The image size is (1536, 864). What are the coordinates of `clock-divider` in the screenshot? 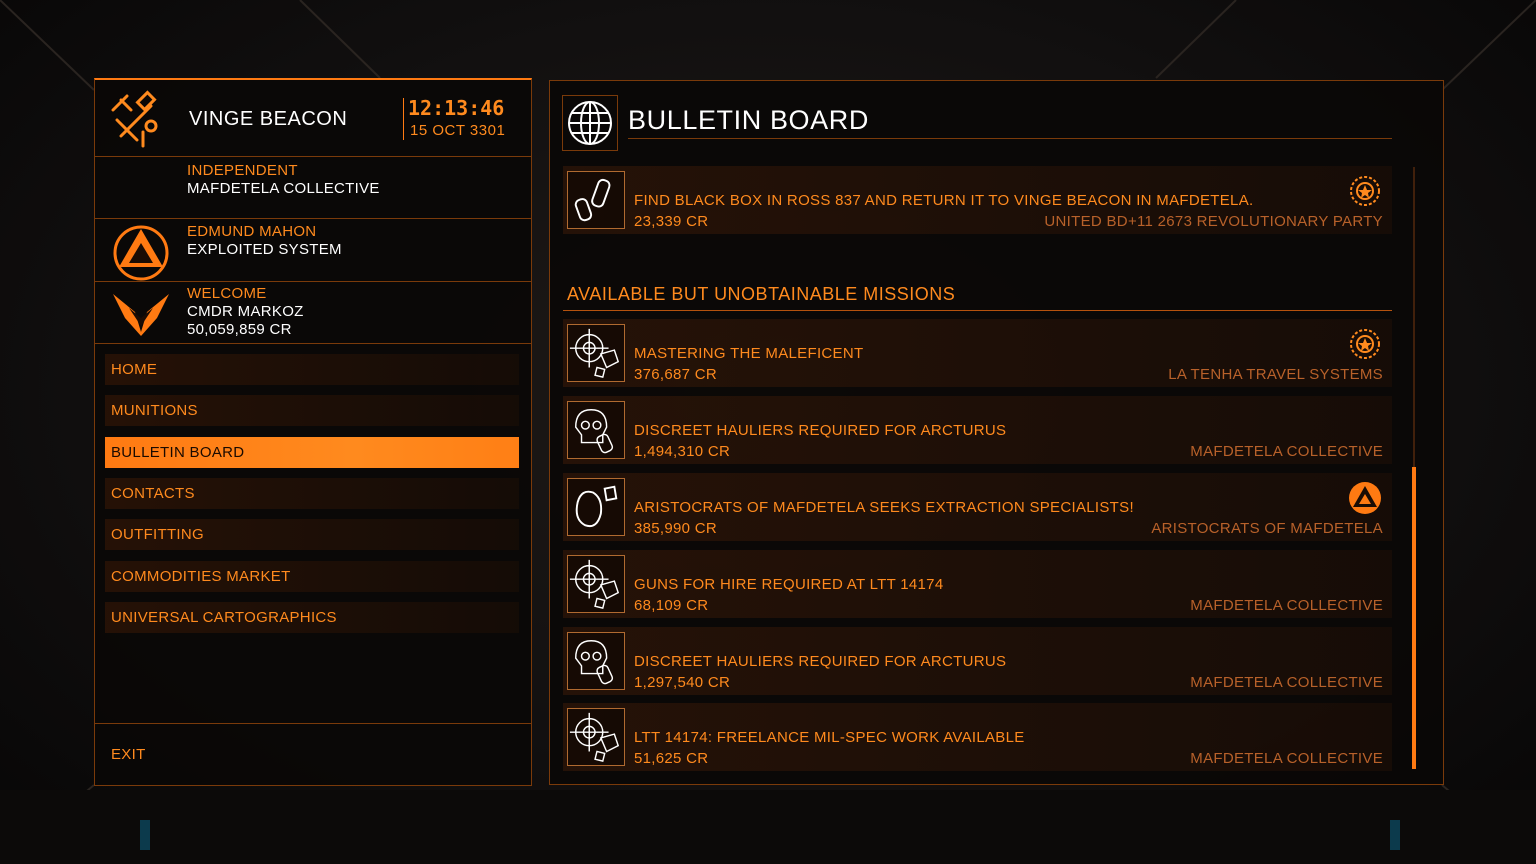 It's located at (403, 119).